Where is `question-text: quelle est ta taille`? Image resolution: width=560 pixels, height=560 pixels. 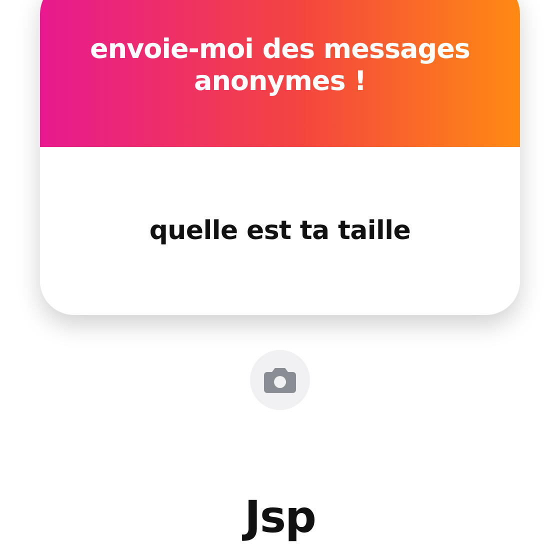
question-text: quelle est ta taille is located at coordinates (280, 231).